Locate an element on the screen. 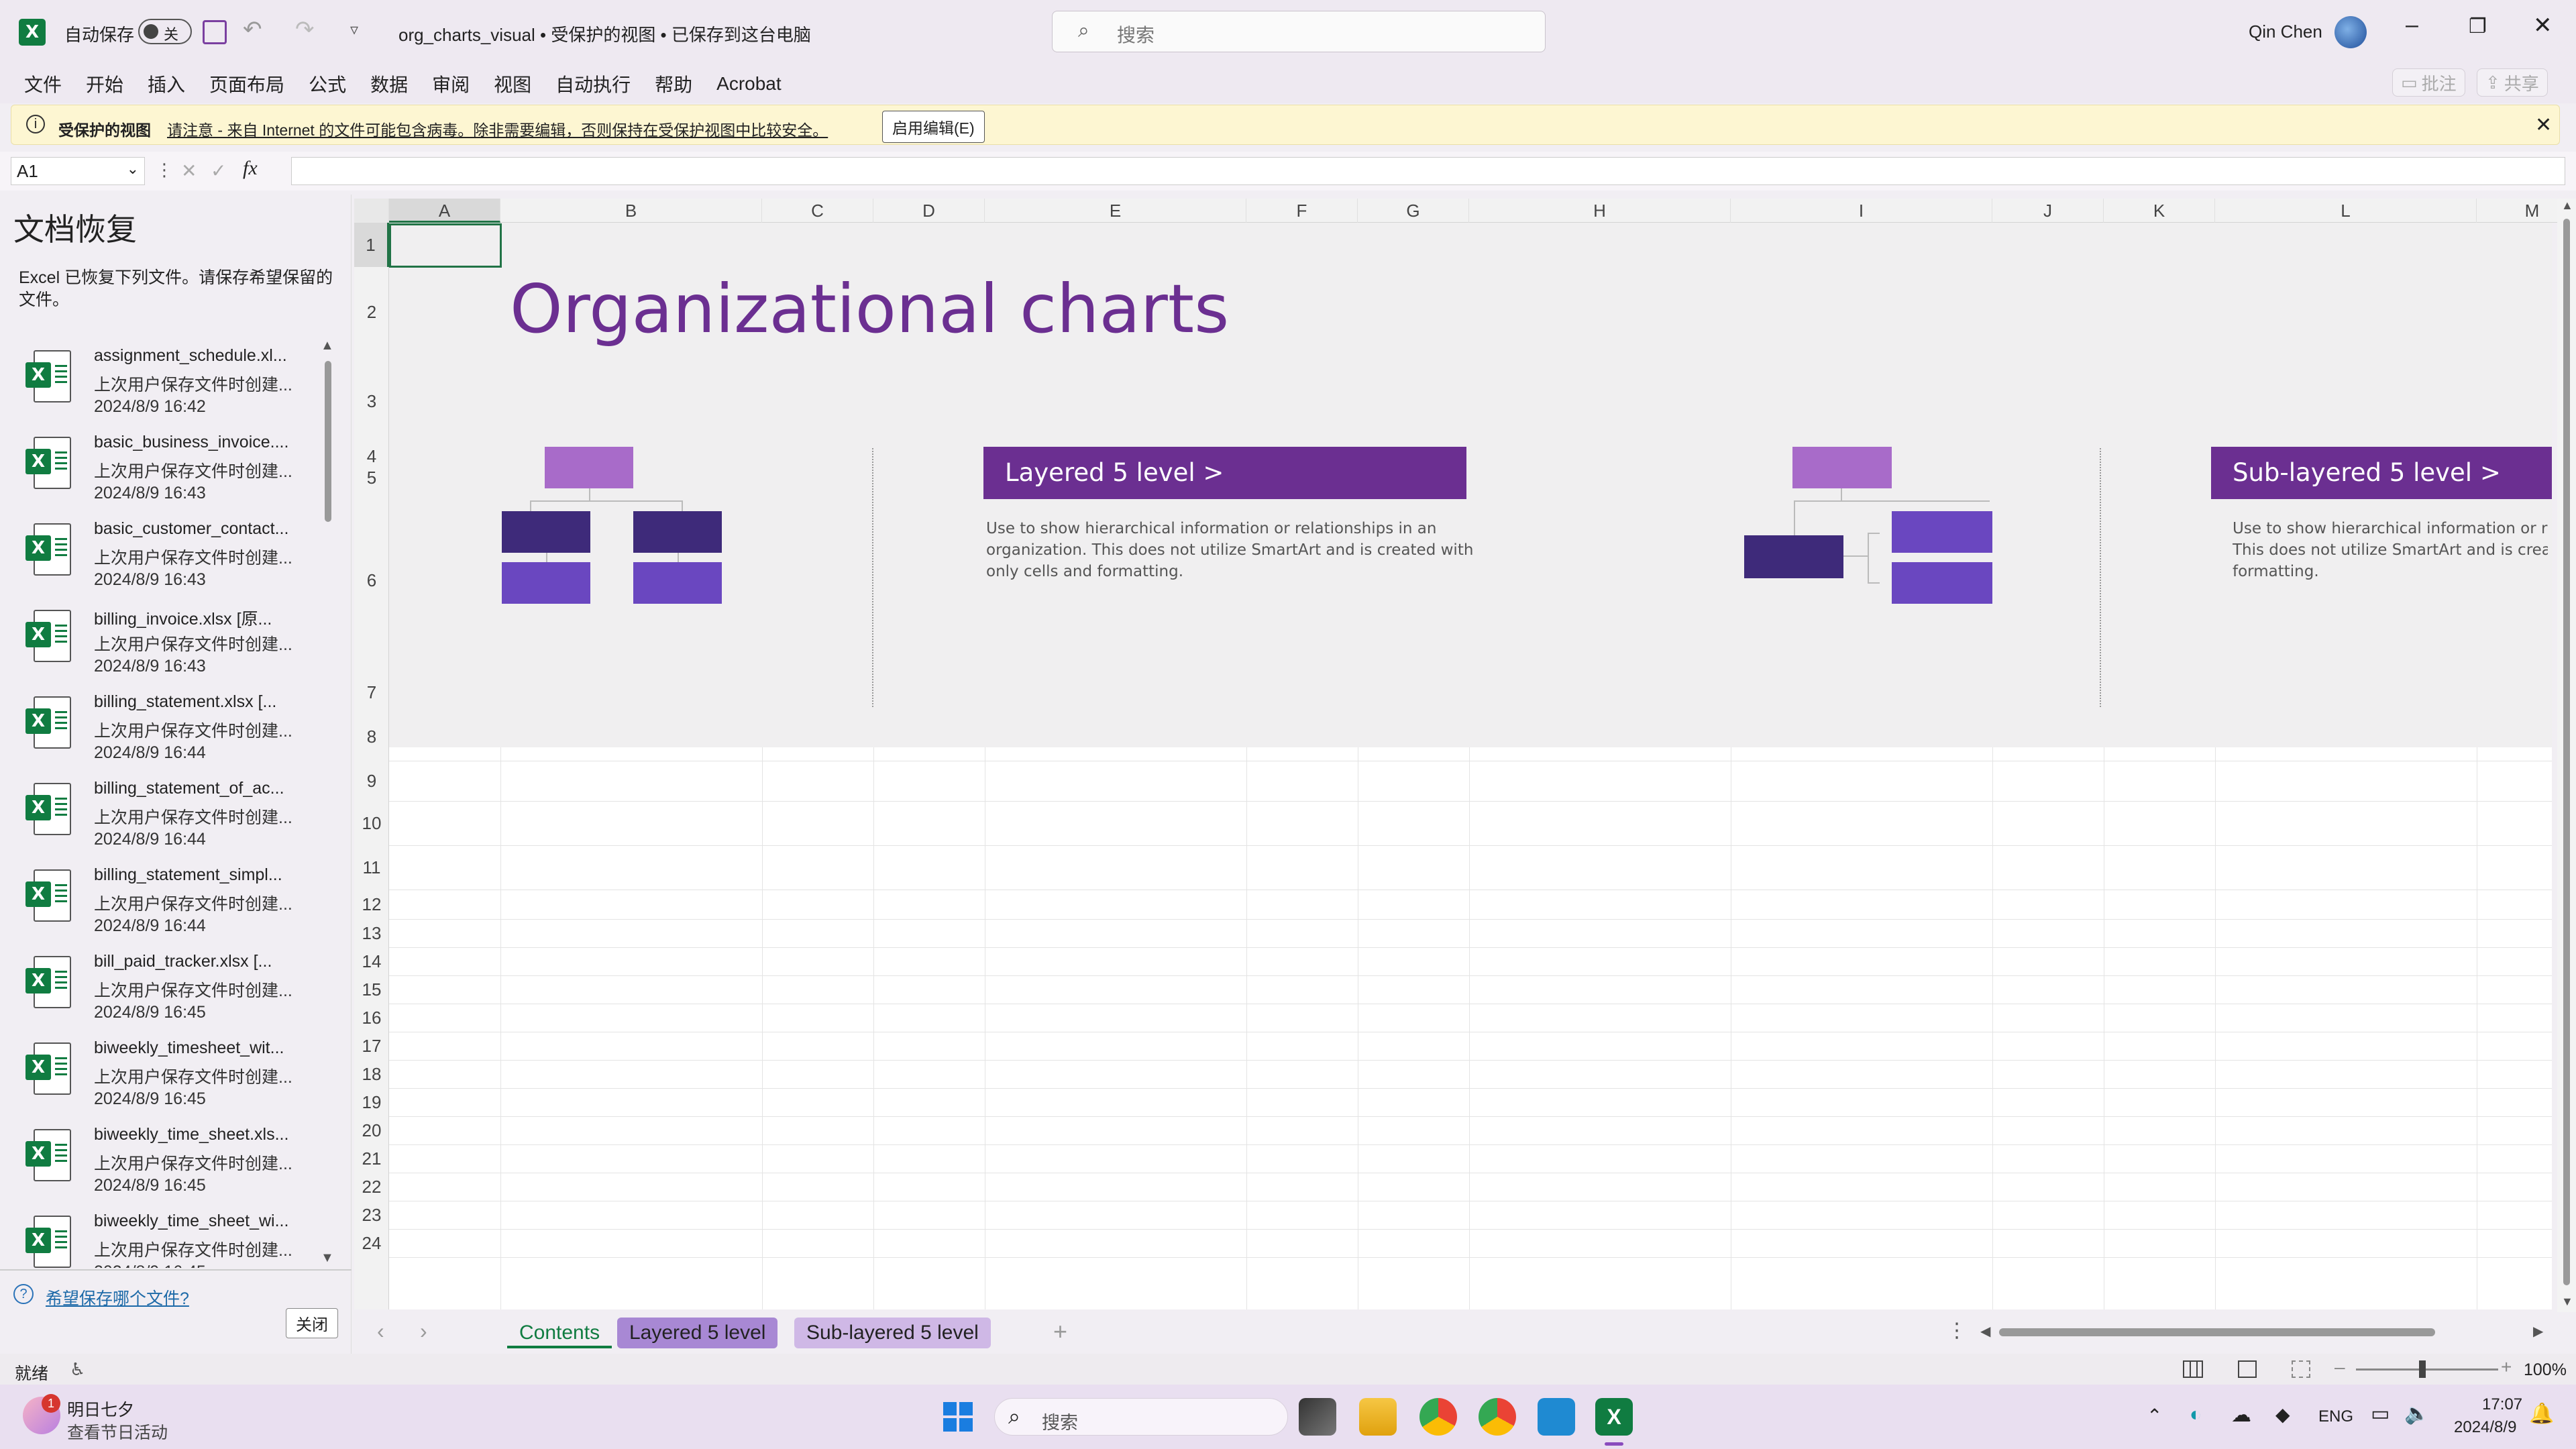  row-header-9: 9 is located at coordinates (371, 781).